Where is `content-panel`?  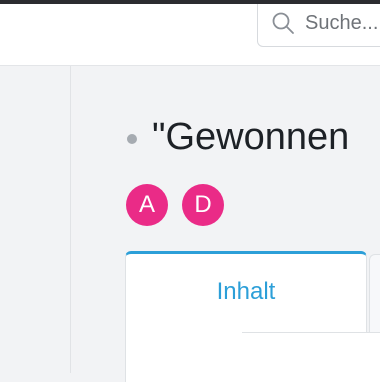
content-panel is located at coordinates (252, 357).